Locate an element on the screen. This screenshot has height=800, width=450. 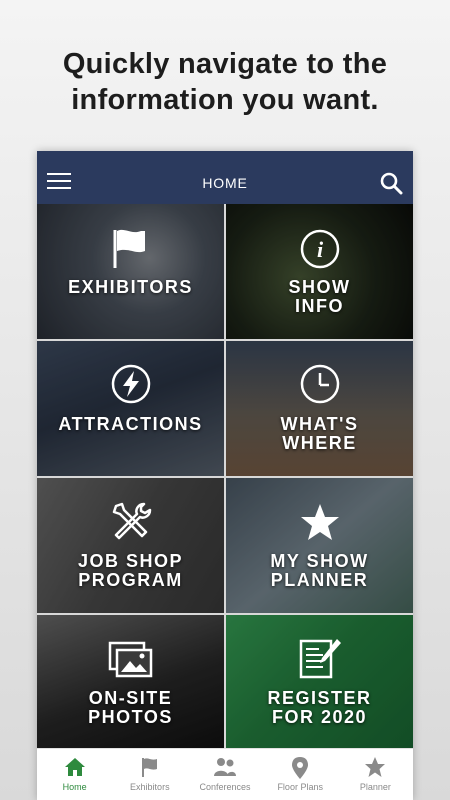
tile-whats-where: WHAT'S WHERE is located at coordinates (319, 408).